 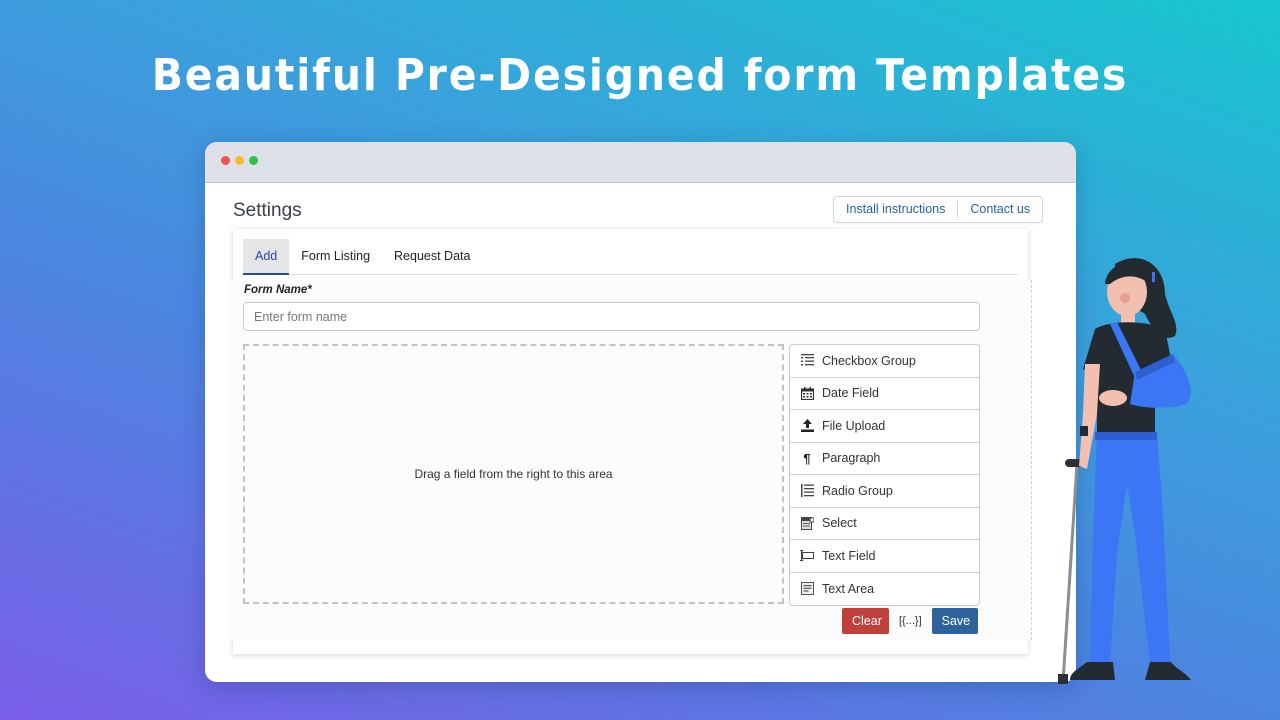 I want to click on drop-zone-text: Drag a field from the right to this area, so click(x=513, y=474).